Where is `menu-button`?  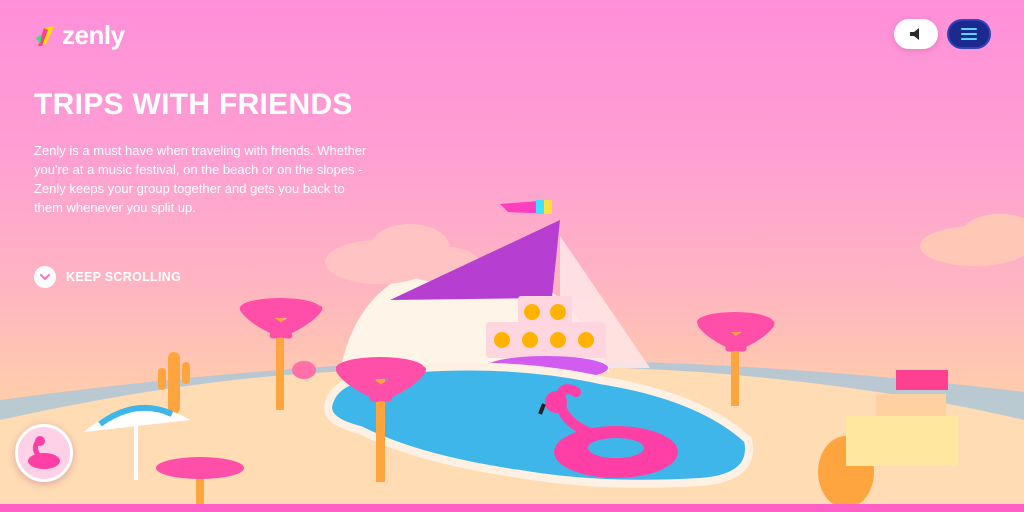
menu-button is located at coordinates (969, 34).